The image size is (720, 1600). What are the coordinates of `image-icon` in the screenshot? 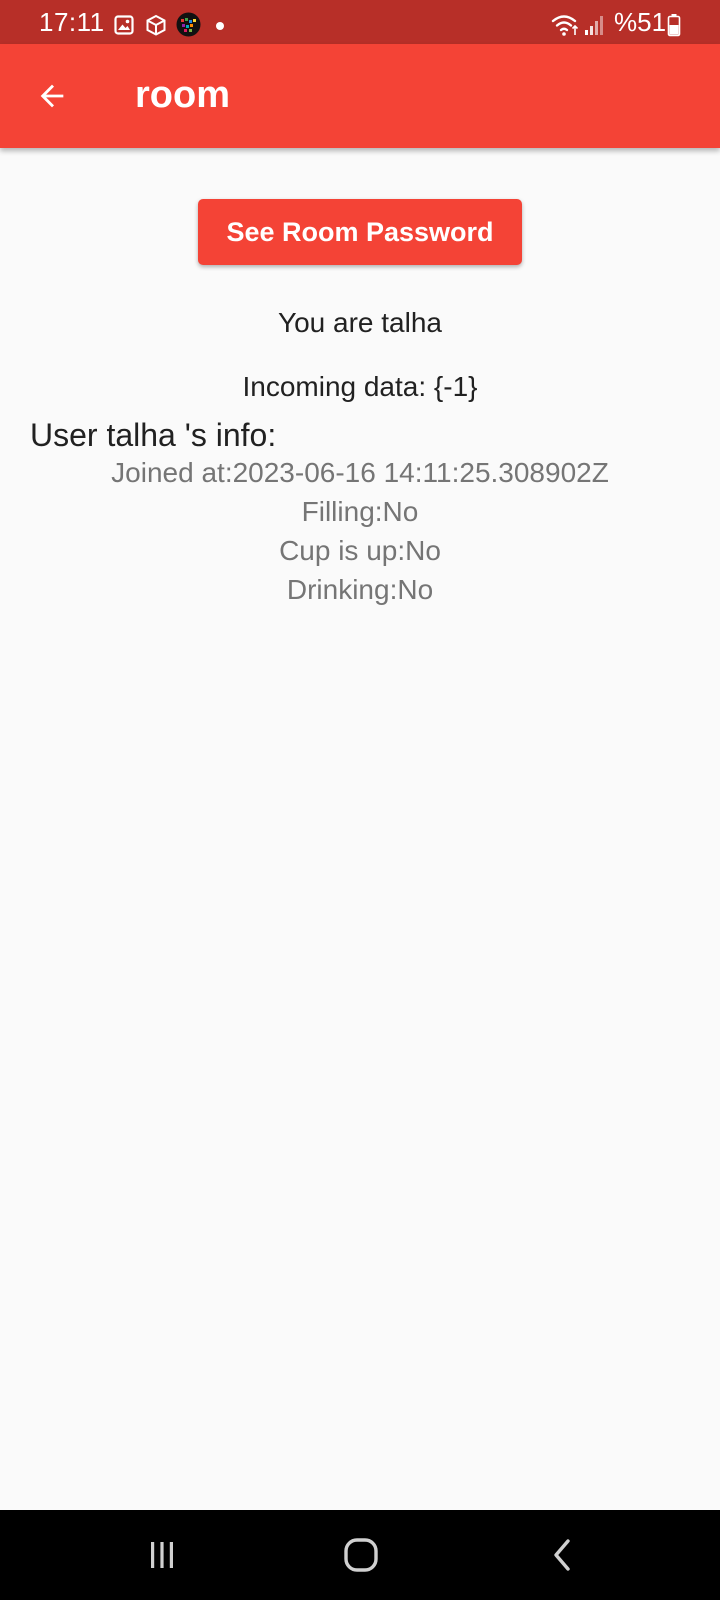 It's located at (124, 25).